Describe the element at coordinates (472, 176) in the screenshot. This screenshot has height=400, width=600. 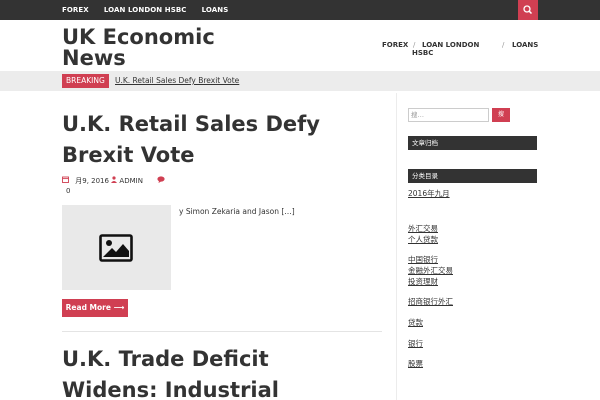
I see `widget-title-categories: 分类目录` at that location.